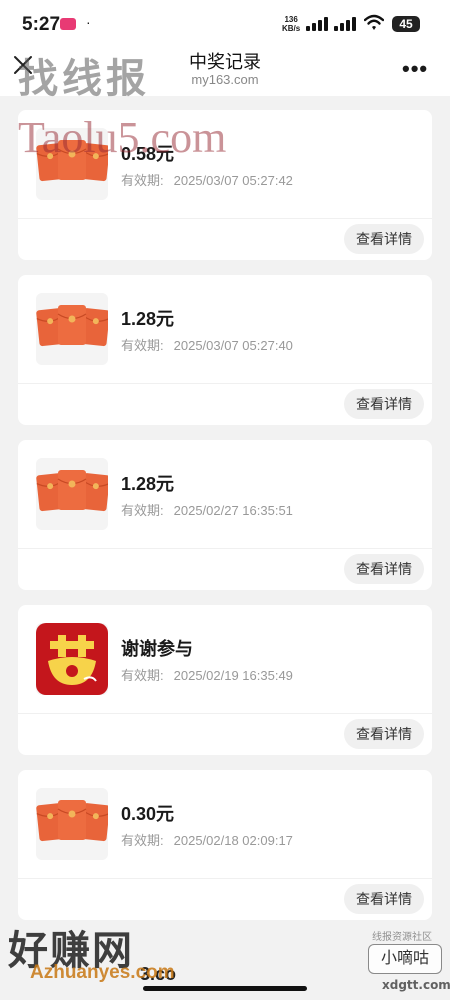 The height and width of the screenshot is (1000, 450). What do you see at coordinates (157, 649) in the screenshot?
I see `prize-title: 谢谢参与` at bounding box center [157, 649].